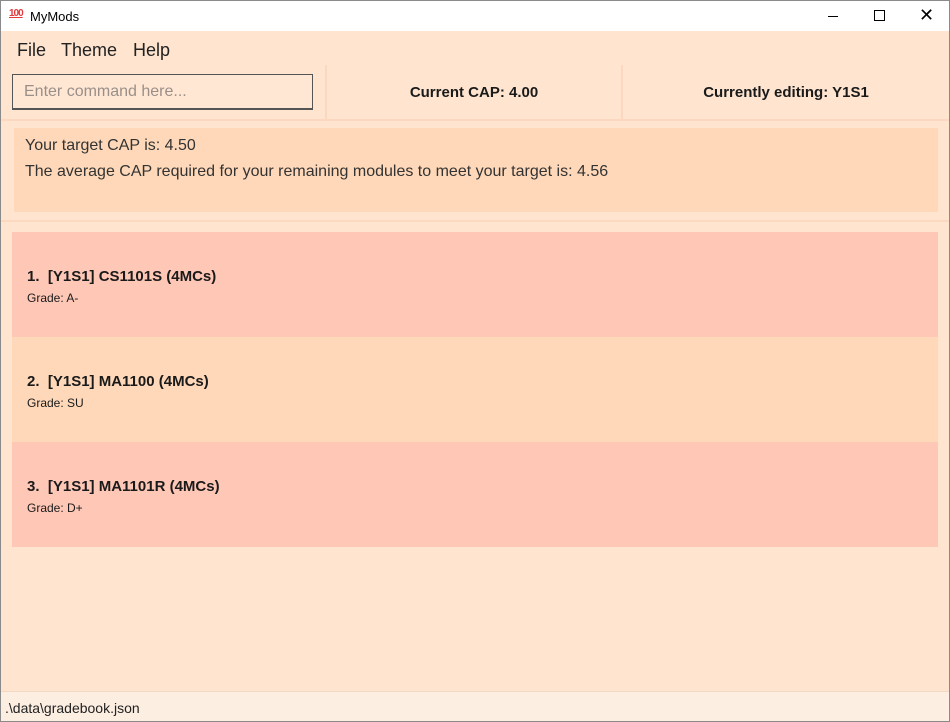 The image size is (950, 722). I want to click on module-title: 3. [Y1S1] MA1101R (4MCs), so click(123, 486).